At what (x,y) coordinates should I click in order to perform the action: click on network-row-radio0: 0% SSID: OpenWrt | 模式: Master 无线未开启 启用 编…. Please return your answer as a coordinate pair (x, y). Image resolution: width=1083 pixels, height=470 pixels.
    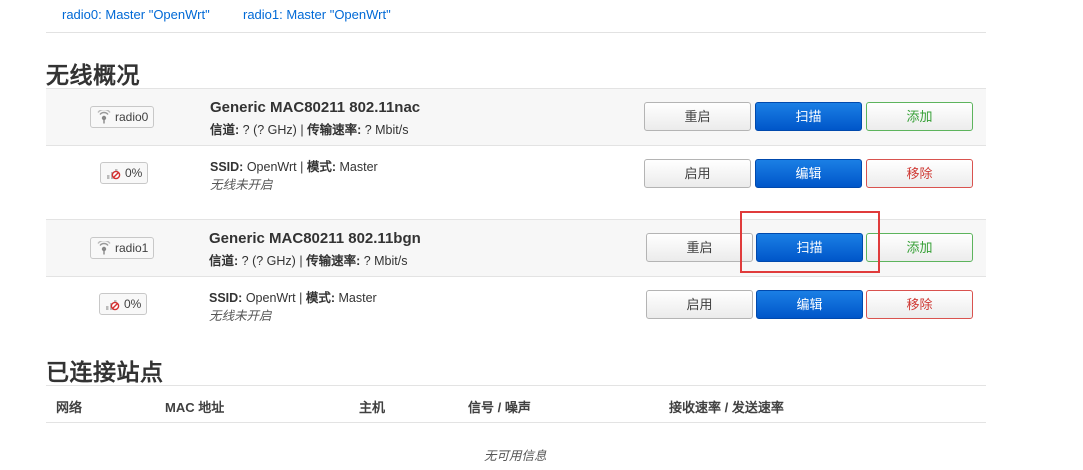
    Looking at the image, I should click on (516, 173).